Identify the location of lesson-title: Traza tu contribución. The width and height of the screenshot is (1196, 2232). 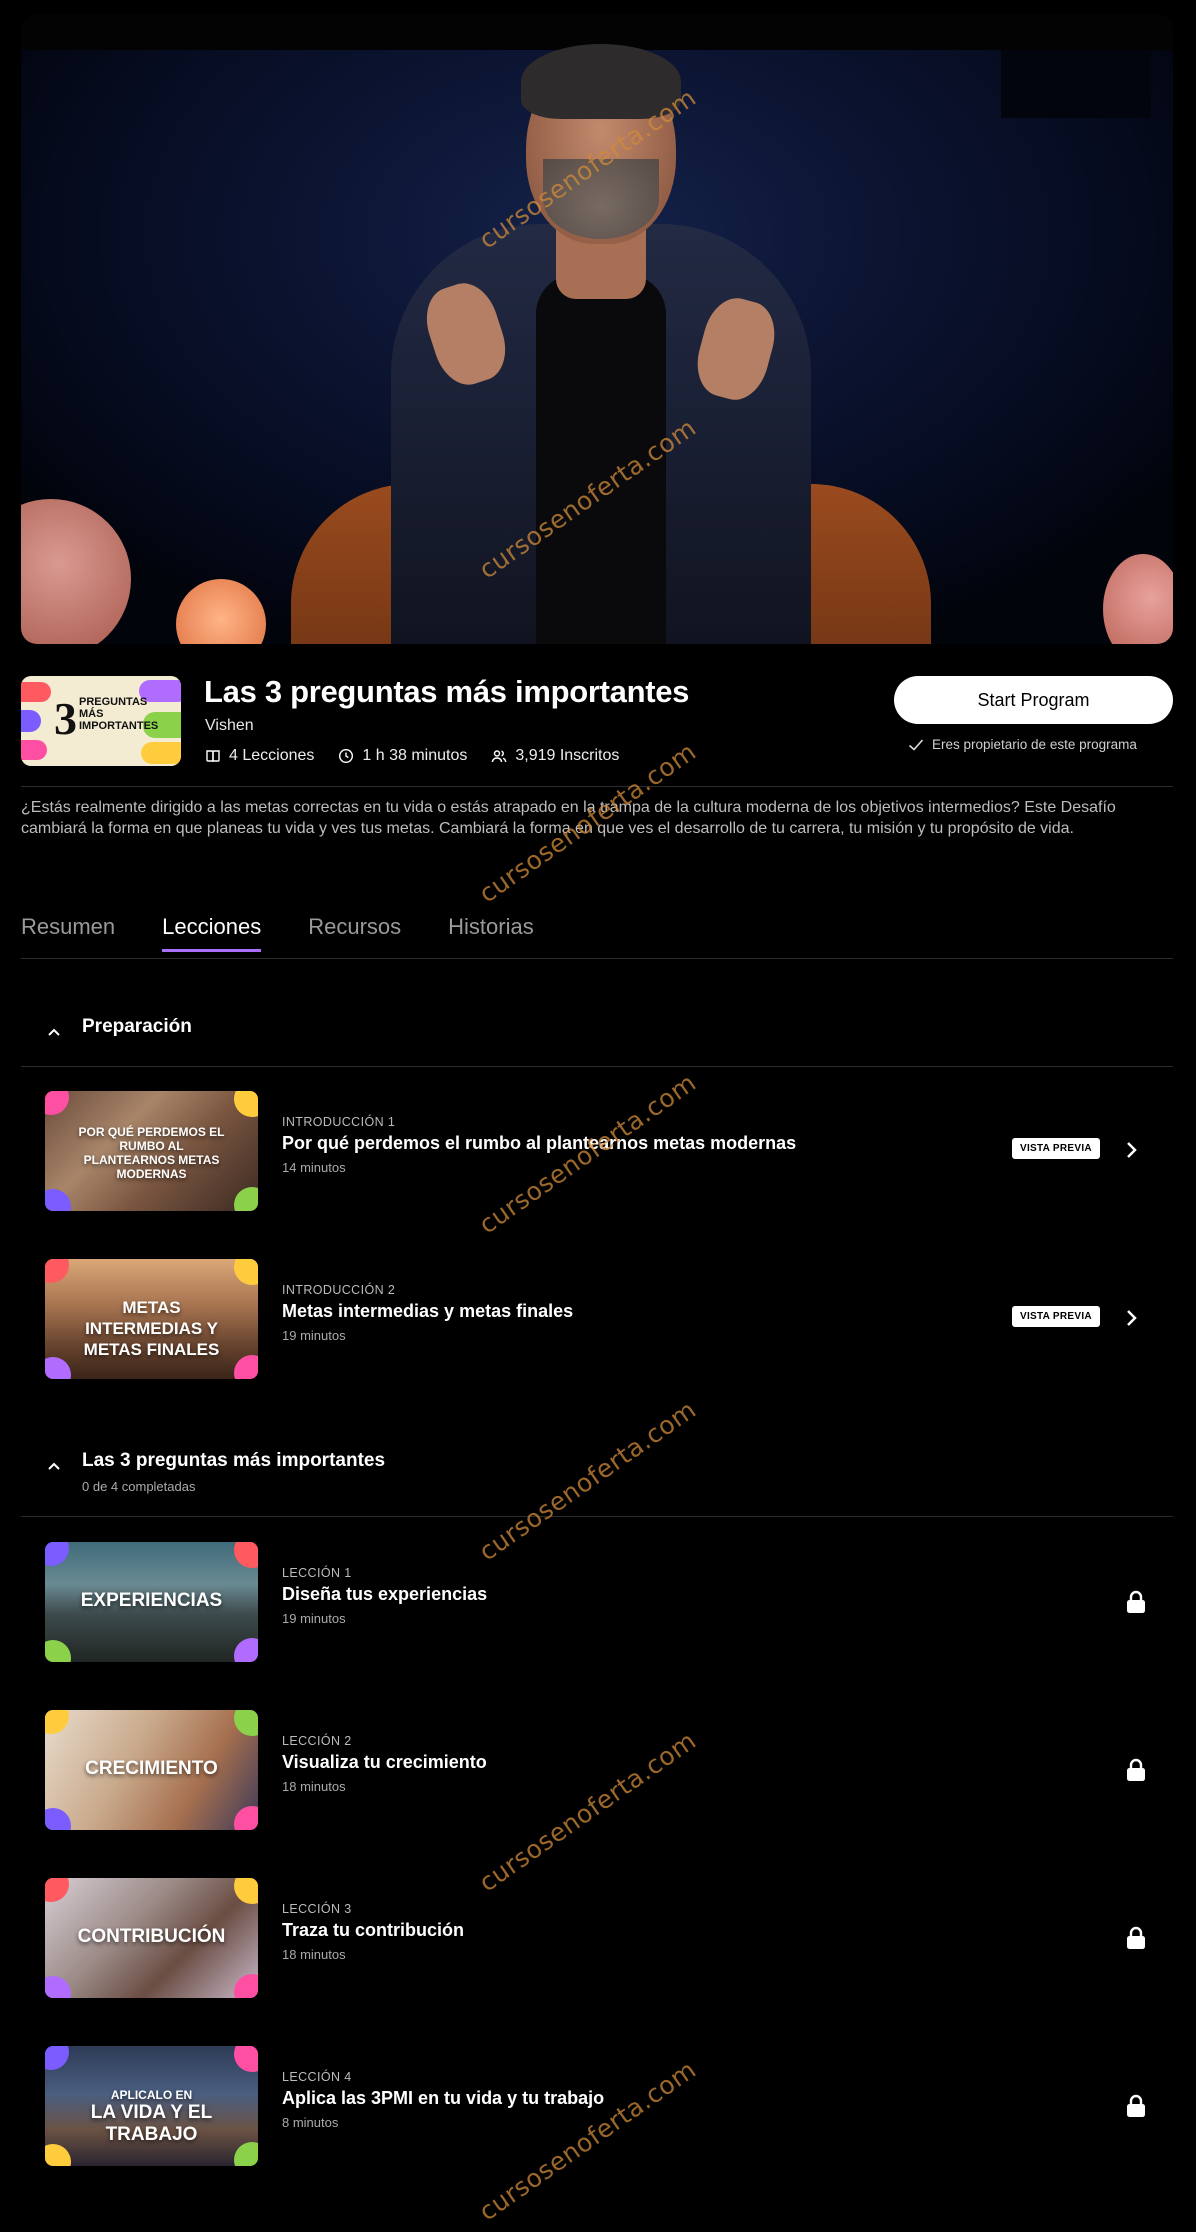
(373, 1930).